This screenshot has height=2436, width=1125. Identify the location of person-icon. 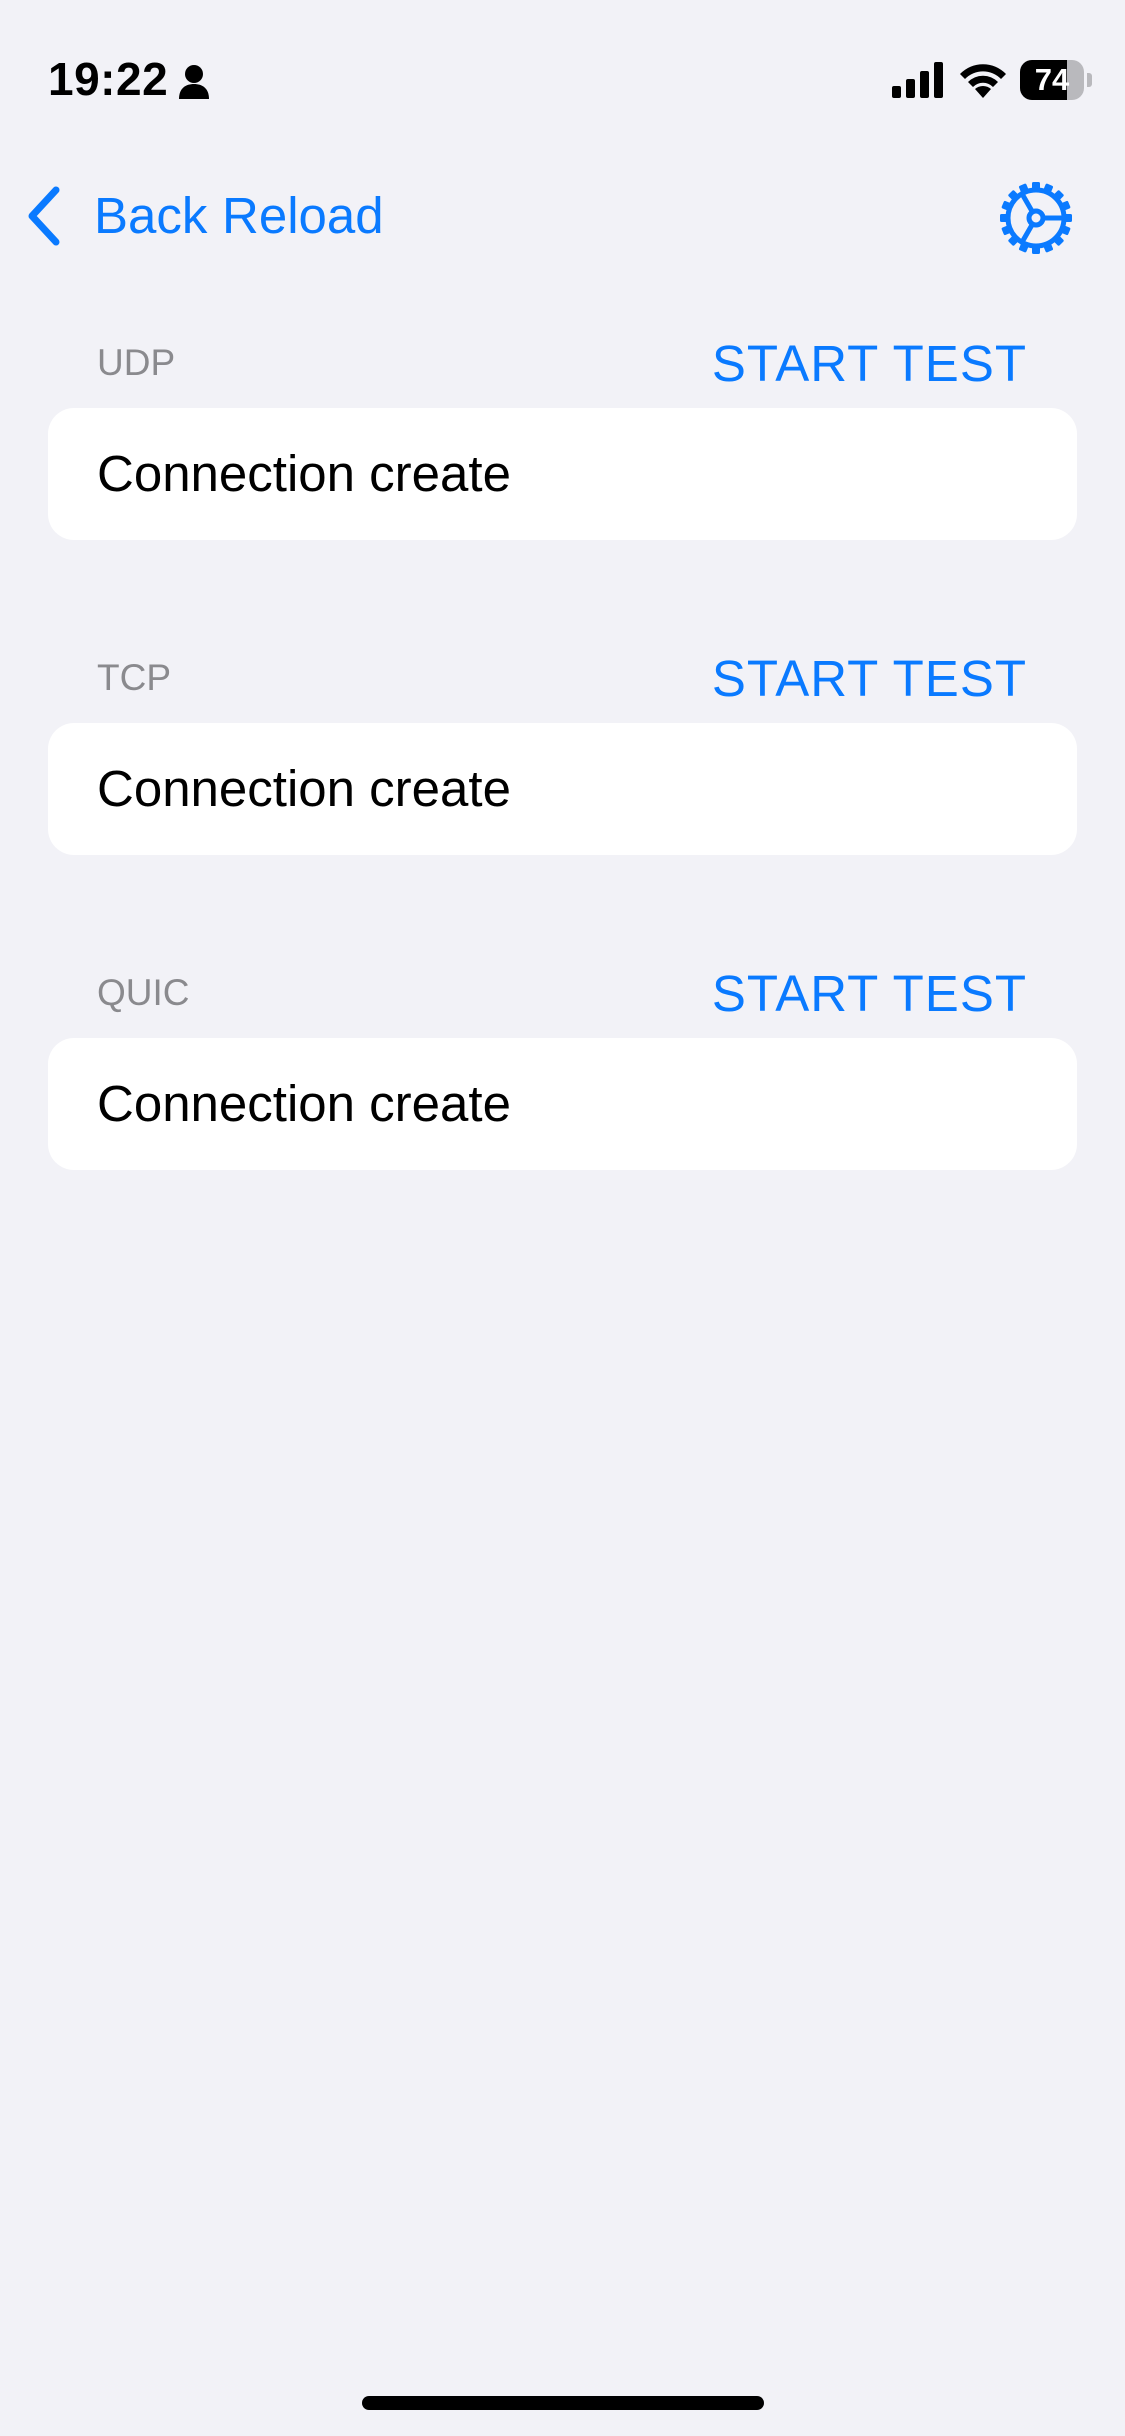
(194, 82).